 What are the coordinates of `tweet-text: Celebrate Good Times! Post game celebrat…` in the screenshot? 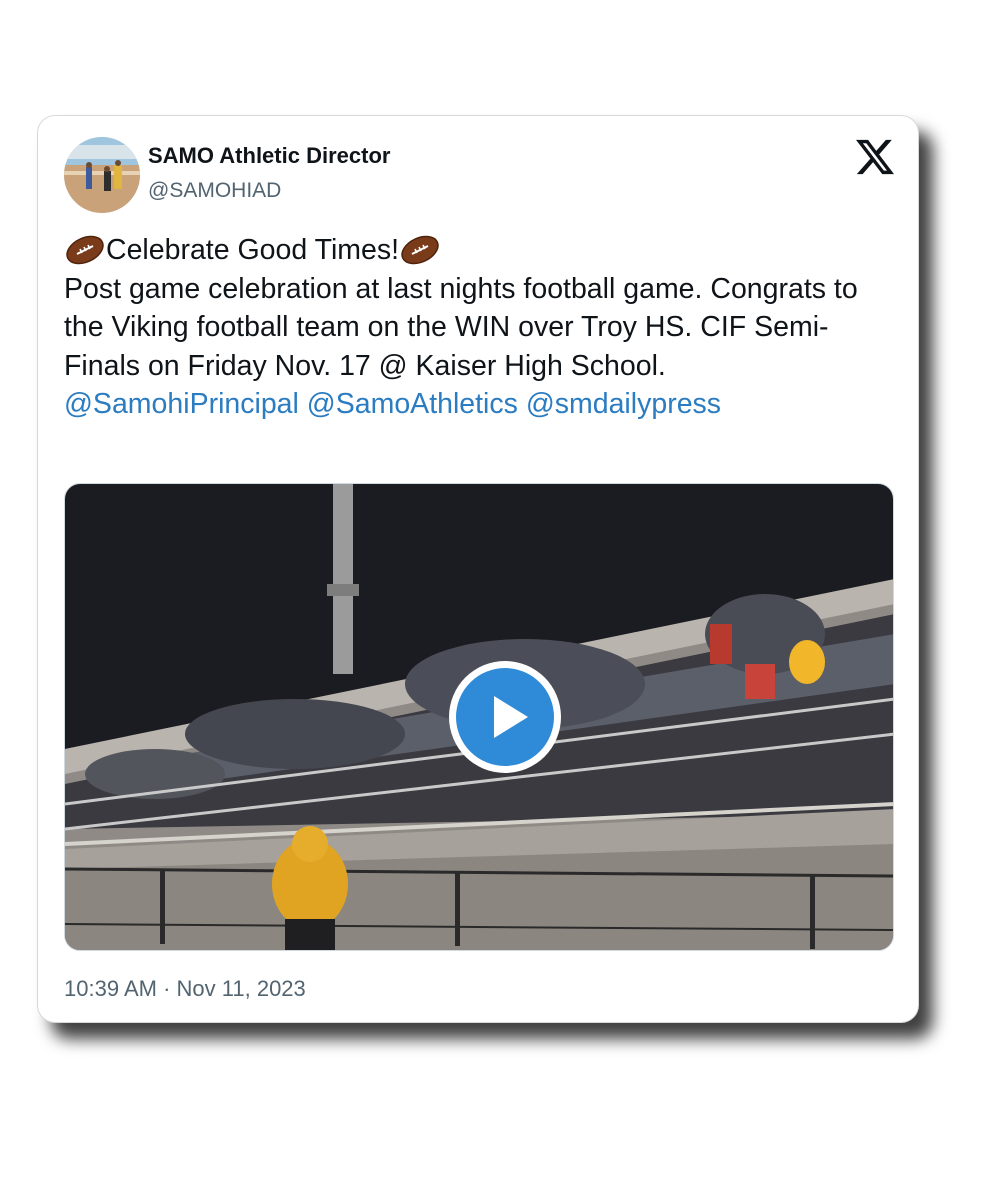 It's located at (484, 327).